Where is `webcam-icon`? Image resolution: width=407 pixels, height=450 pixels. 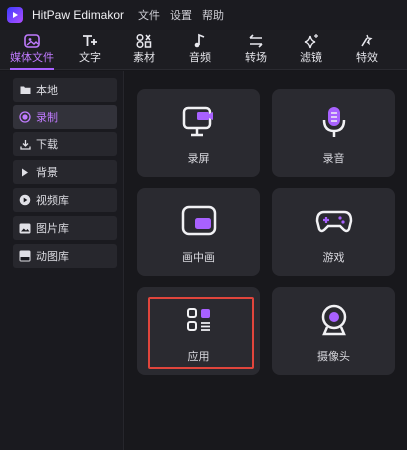 webcam-icon is located at coordinates (334, 320).